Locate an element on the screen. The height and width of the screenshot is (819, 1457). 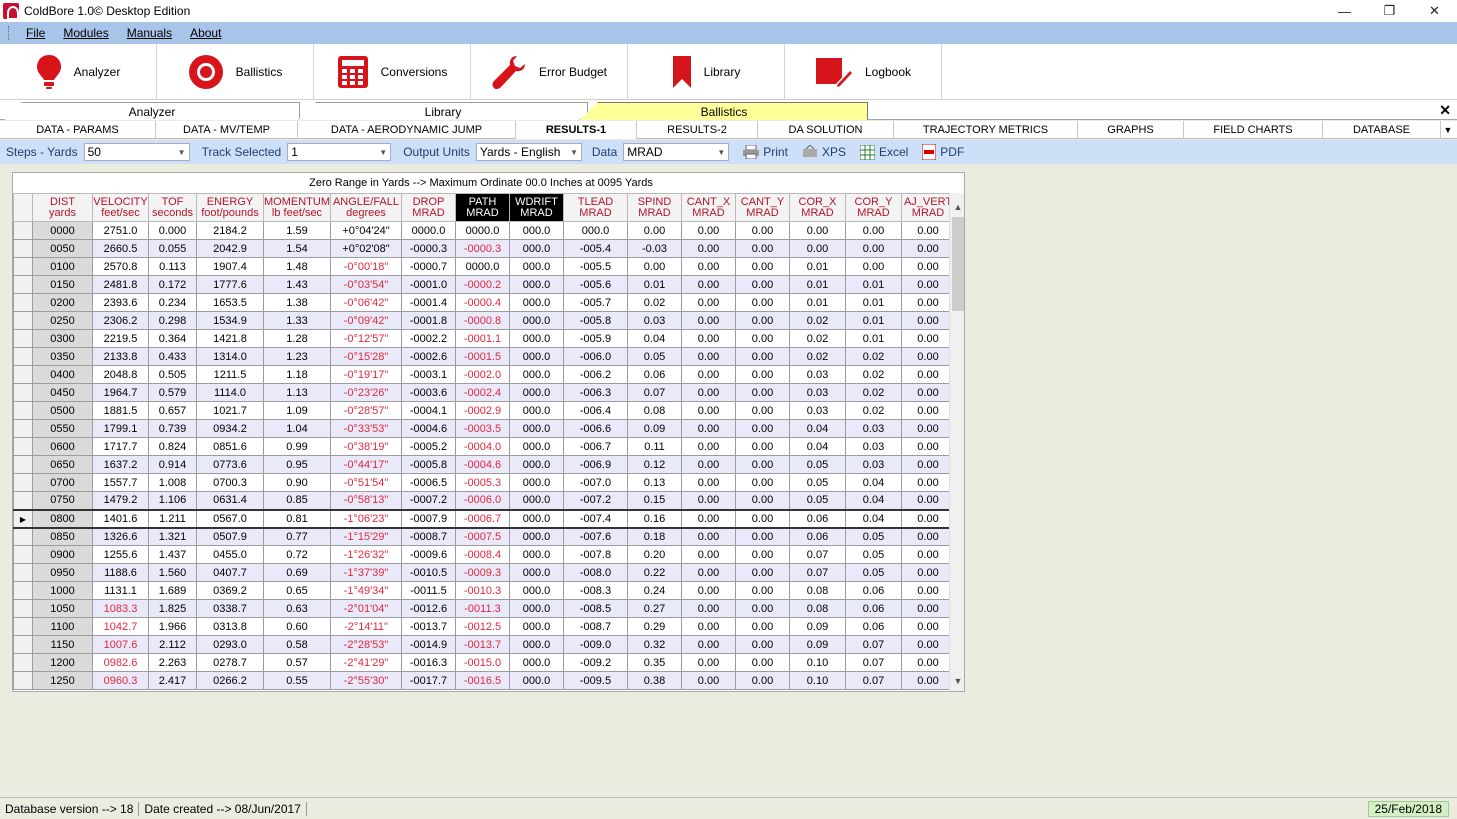
grid-cell: 2042.9 is located at coordinates (230, 248).